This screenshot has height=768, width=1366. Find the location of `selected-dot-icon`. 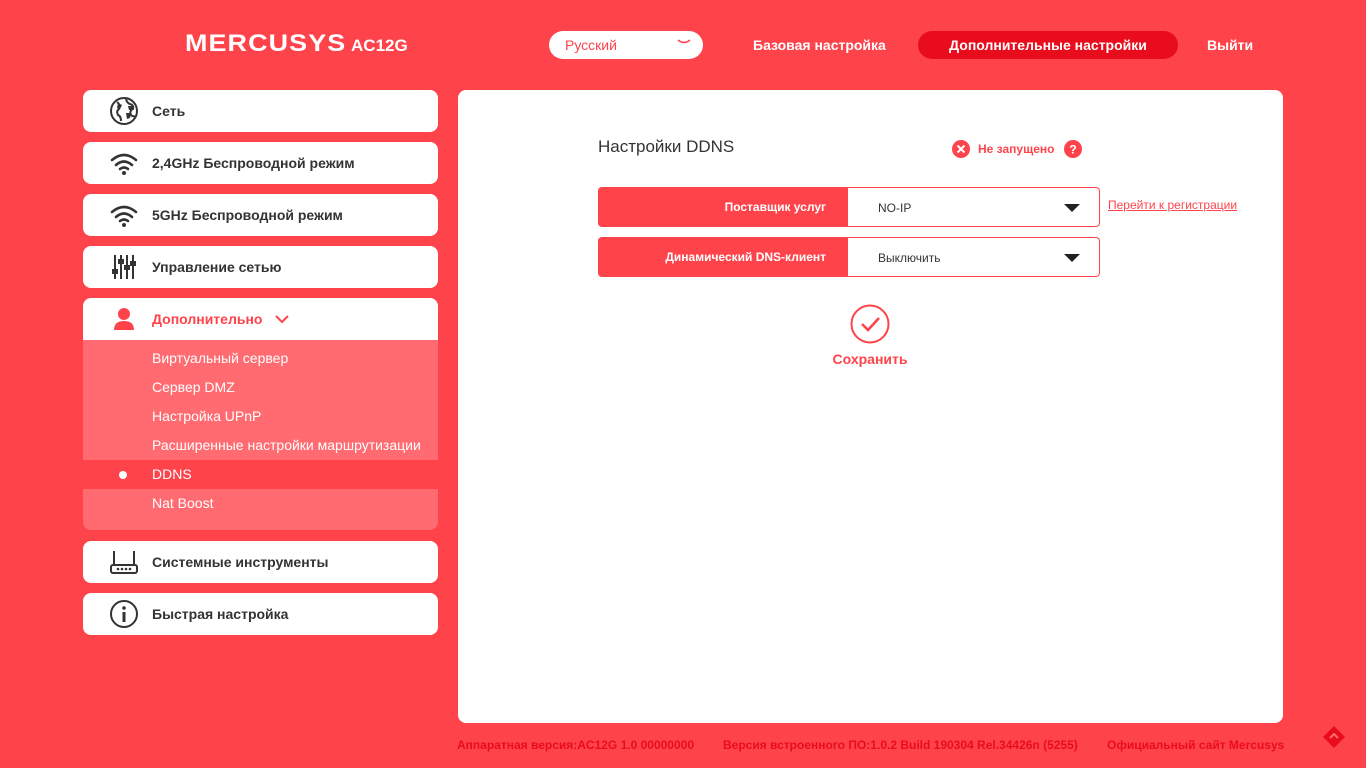

selected-dot-icon is located at coordinates (123, 475).